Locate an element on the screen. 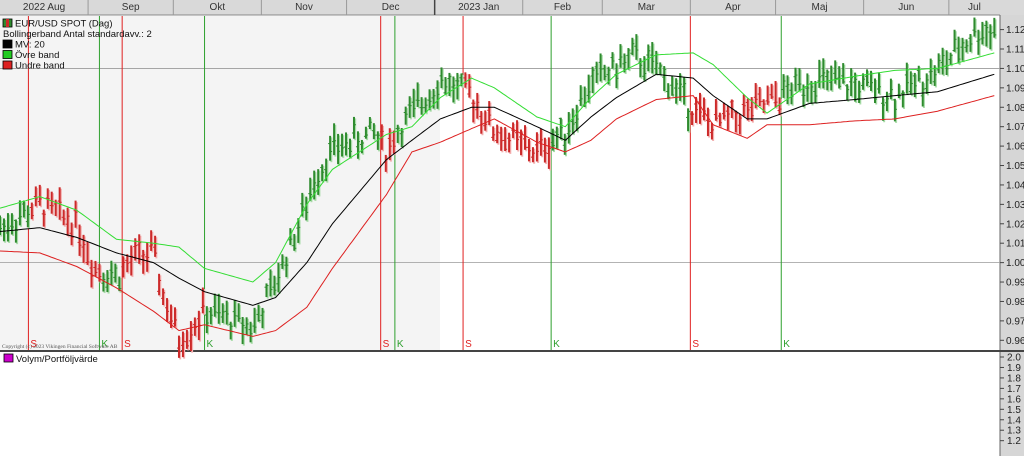  volume-y-tick-label: 2.0 is located at coordinates (1014, 358).